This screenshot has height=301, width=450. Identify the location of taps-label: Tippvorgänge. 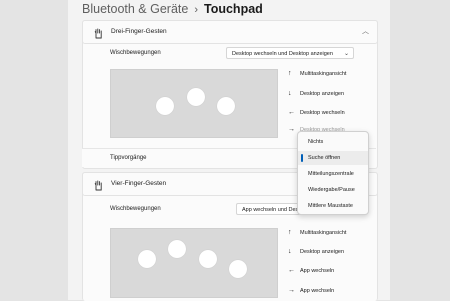
(128, 158).